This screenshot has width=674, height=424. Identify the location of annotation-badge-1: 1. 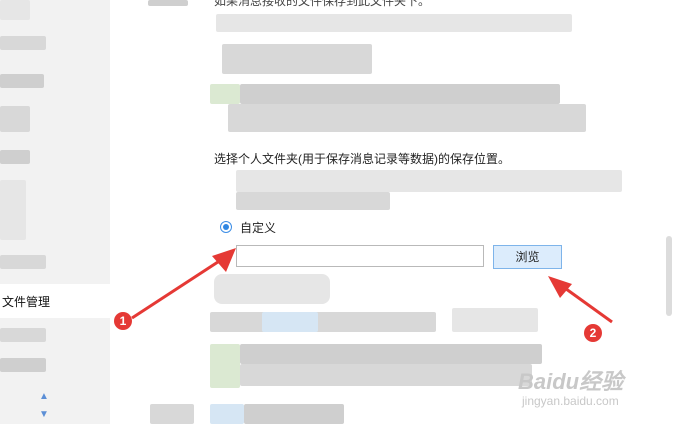
(123, 321).